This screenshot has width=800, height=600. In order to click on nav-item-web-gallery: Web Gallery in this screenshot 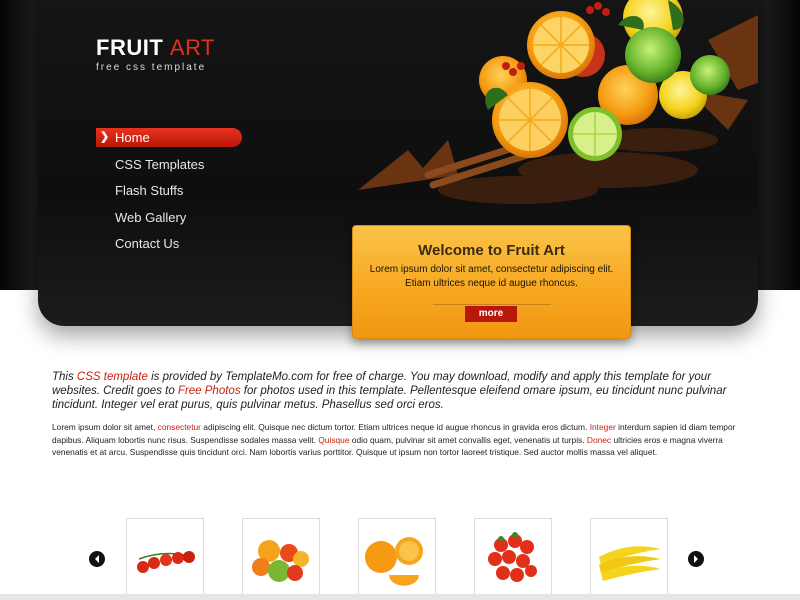, I will do `click(169, 217)`.